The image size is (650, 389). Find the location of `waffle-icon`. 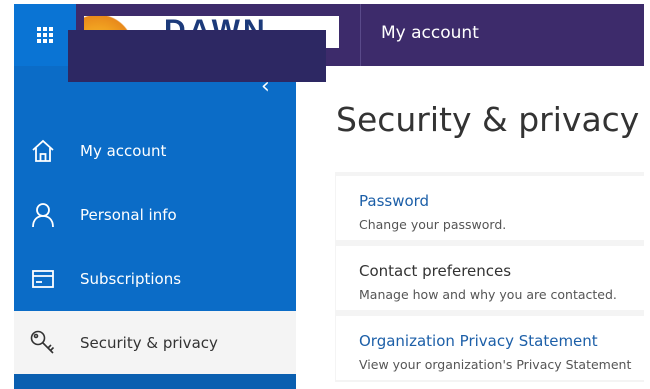

waffle-icon is located at coordinates (45, 35).